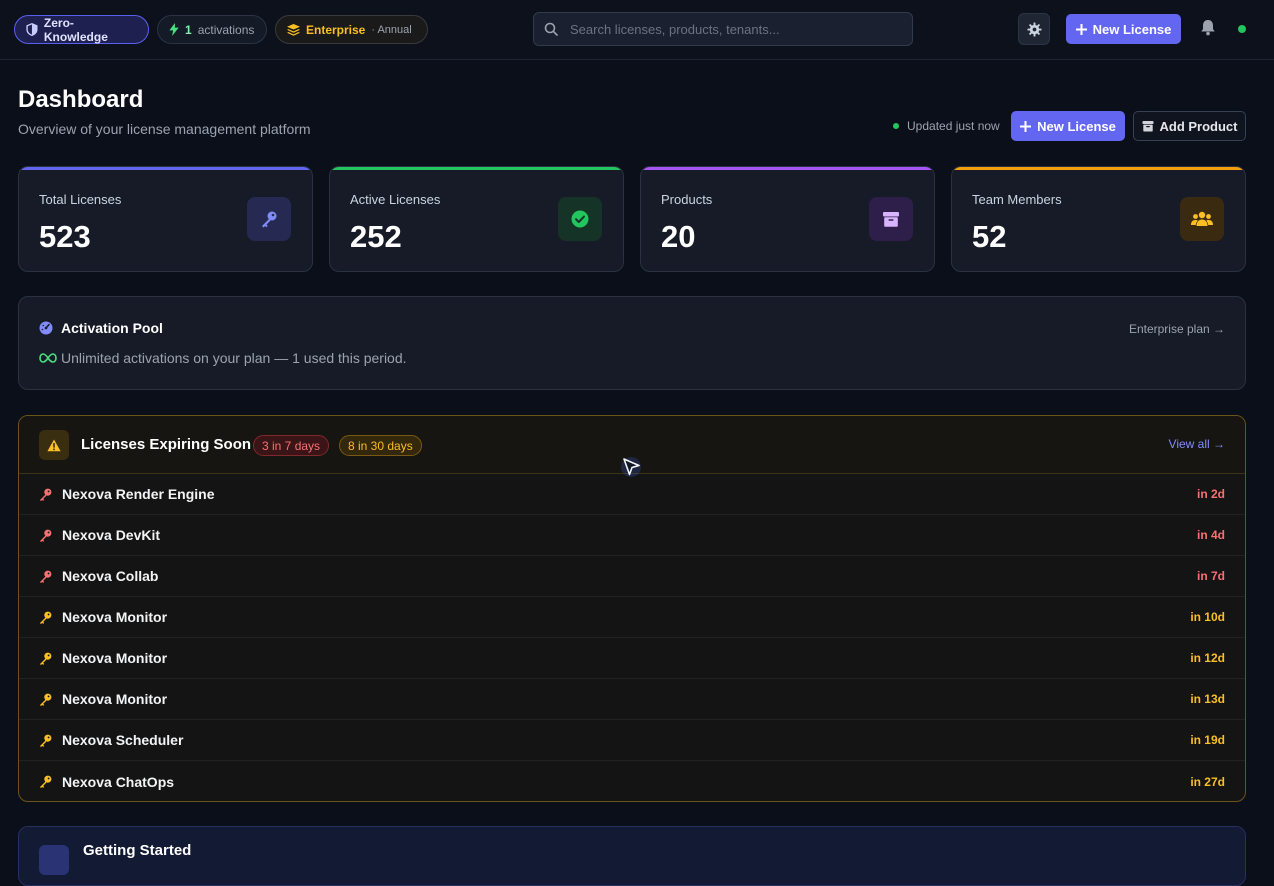 The width and height of the screenshot is (1274, 886). Describe the element at coordinates (1198, 126) in the screenshot. I see `add-product-label: Add Product` at that location.